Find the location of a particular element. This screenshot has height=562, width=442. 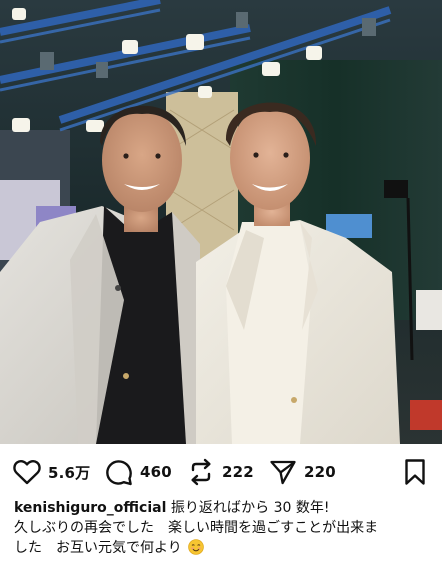

caption-line-1: kenishiguro_official 振り返ればから 30 数年! is located at coordinates (221, 508).